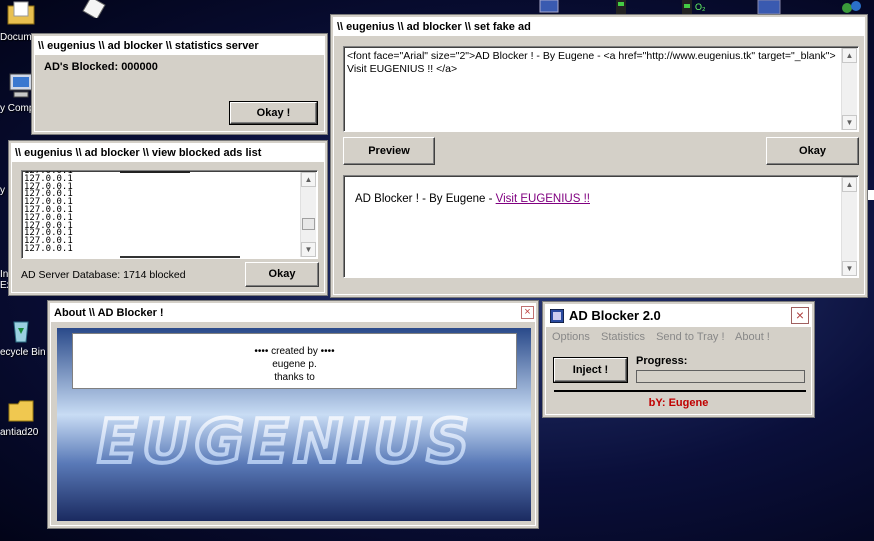 This screenshot has height=541, width=874. What do you see at coordinates (849, 226) in the screenshot?
I see `preview-scrollbar: ▲ ▼` at bounding box center [849, 226].